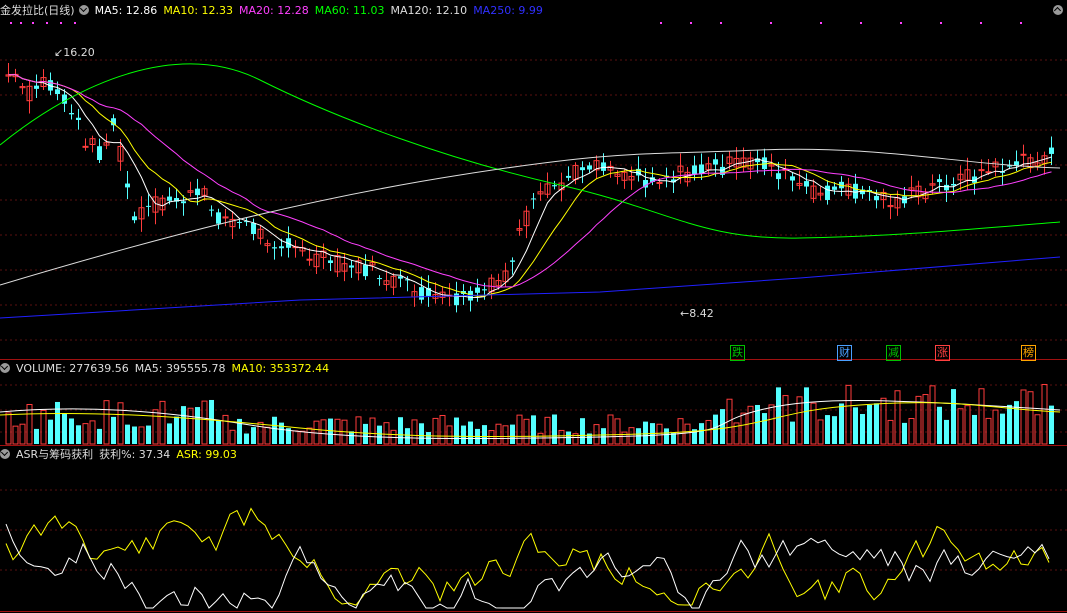  Describe the element at coordinates (1028, 353) in the screenshot. I see `event-marker-bang: 榜` at that location.